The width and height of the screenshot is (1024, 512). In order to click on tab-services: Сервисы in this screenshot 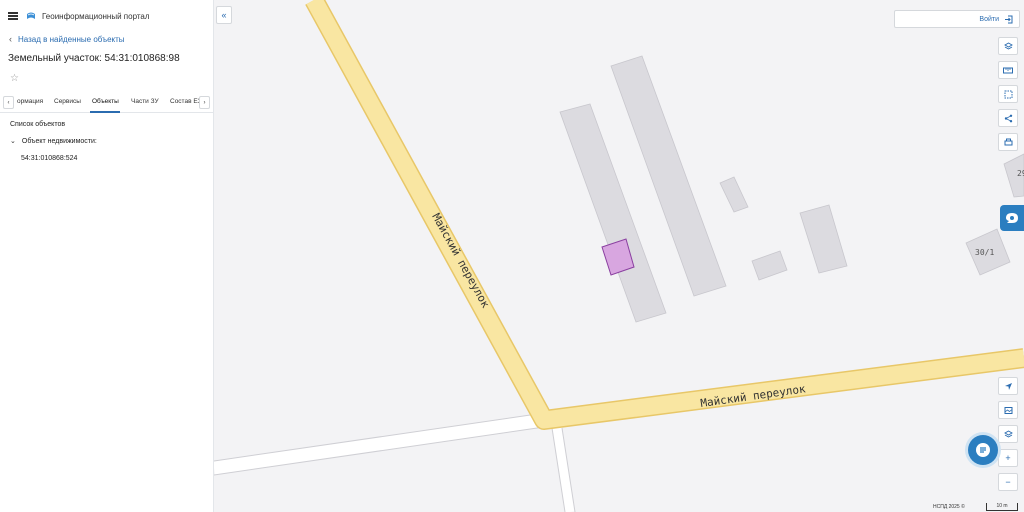, I will do `click(67, 101)`.